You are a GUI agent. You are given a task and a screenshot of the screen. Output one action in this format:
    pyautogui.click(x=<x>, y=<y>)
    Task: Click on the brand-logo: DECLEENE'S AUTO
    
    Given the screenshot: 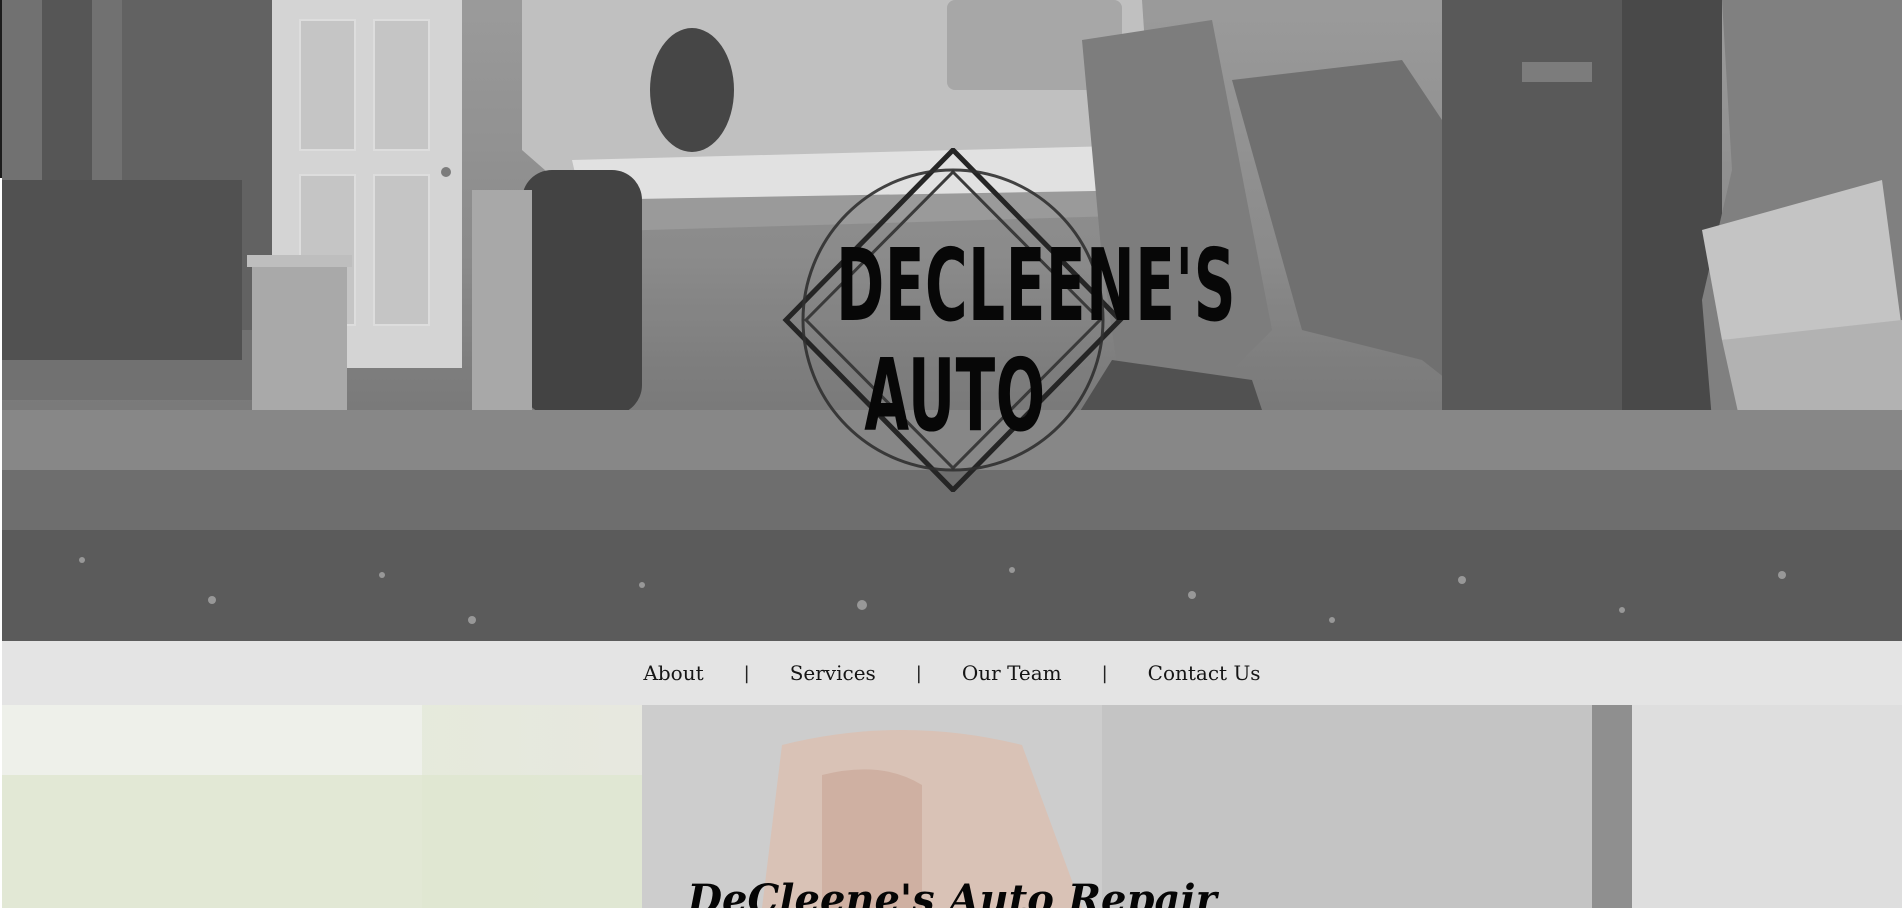 What is the action you would take?
    pyautogui.click(x=993, y=320)
    